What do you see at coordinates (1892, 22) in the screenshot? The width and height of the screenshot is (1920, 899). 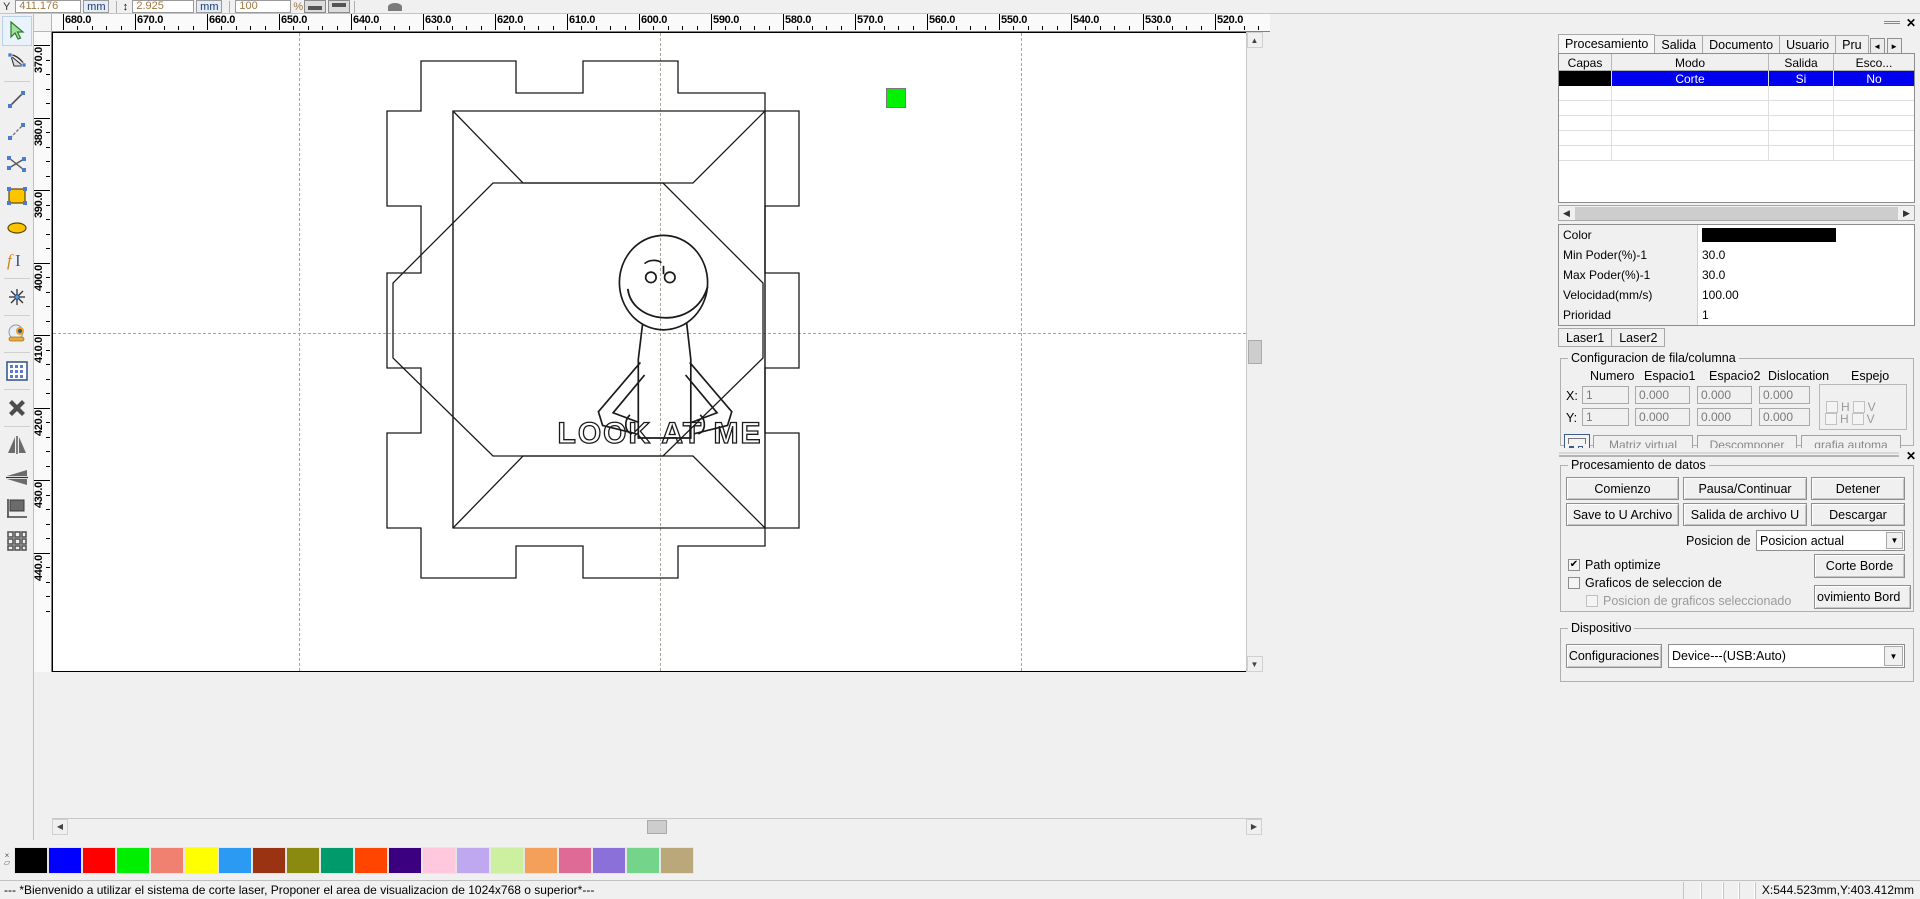 I see `panel-collapse-icon` at bounding box center [1892, 22].